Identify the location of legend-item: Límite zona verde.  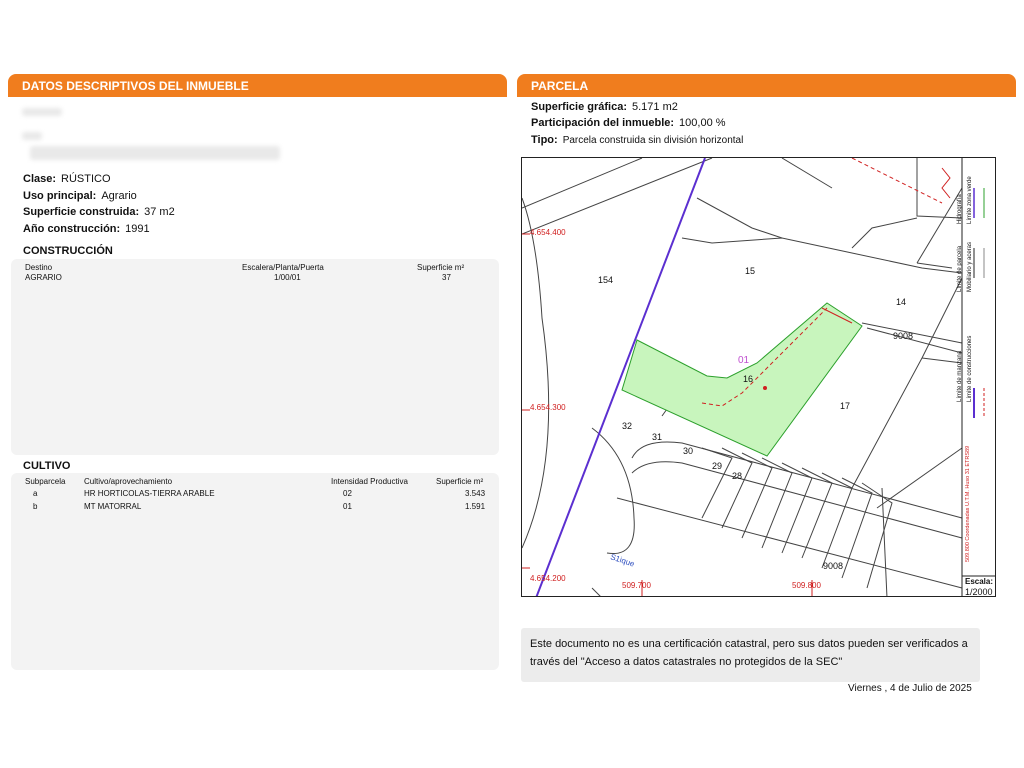
(970, 200).